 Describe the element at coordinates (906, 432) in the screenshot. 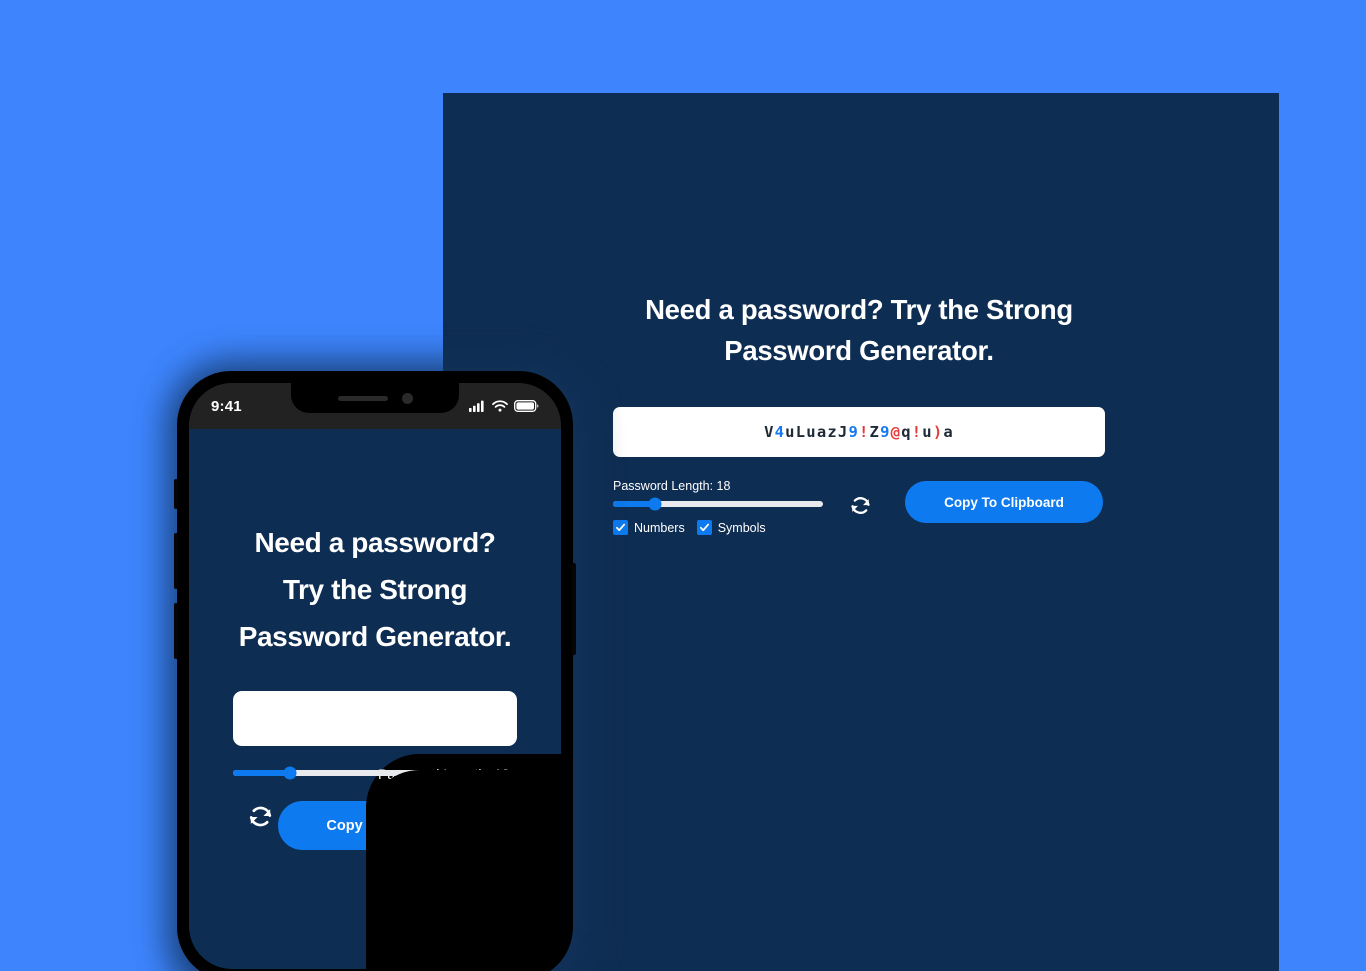

I see `password-char: q` at that location.